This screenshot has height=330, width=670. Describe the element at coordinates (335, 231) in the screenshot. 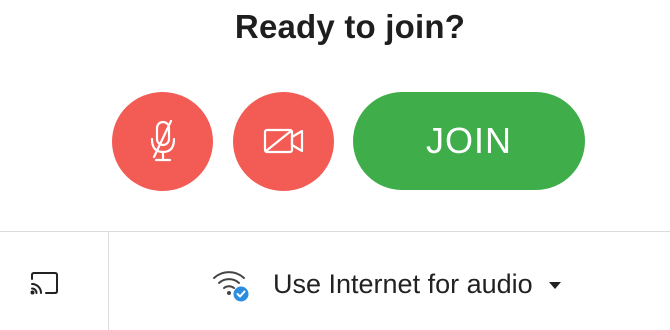

I see `footer-divider` at that location.